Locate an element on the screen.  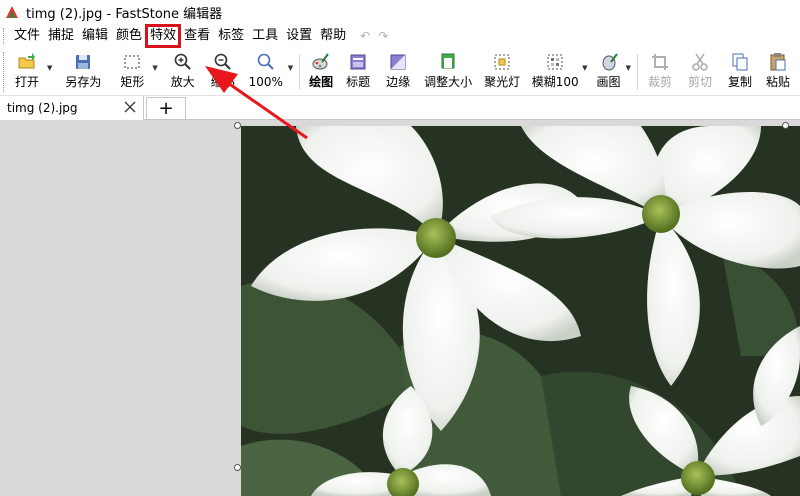
zoom-out-button: 缩小 is located at coordinates (223, 73).